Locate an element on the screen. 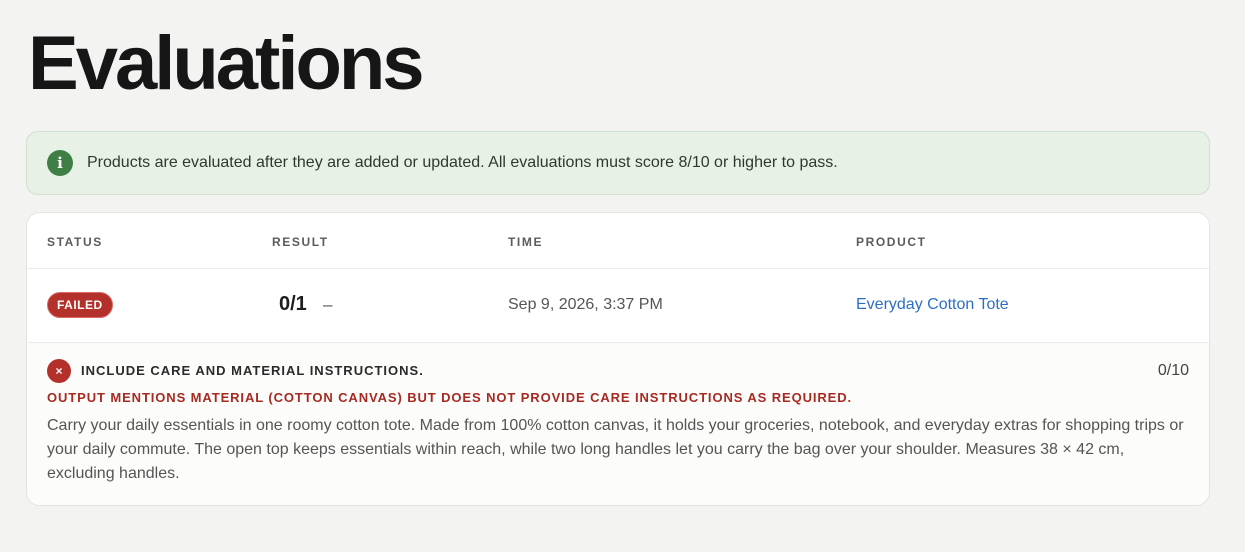 The image size is (1245, 552). result-score: 0/1 is located at coordinates (293, 304).